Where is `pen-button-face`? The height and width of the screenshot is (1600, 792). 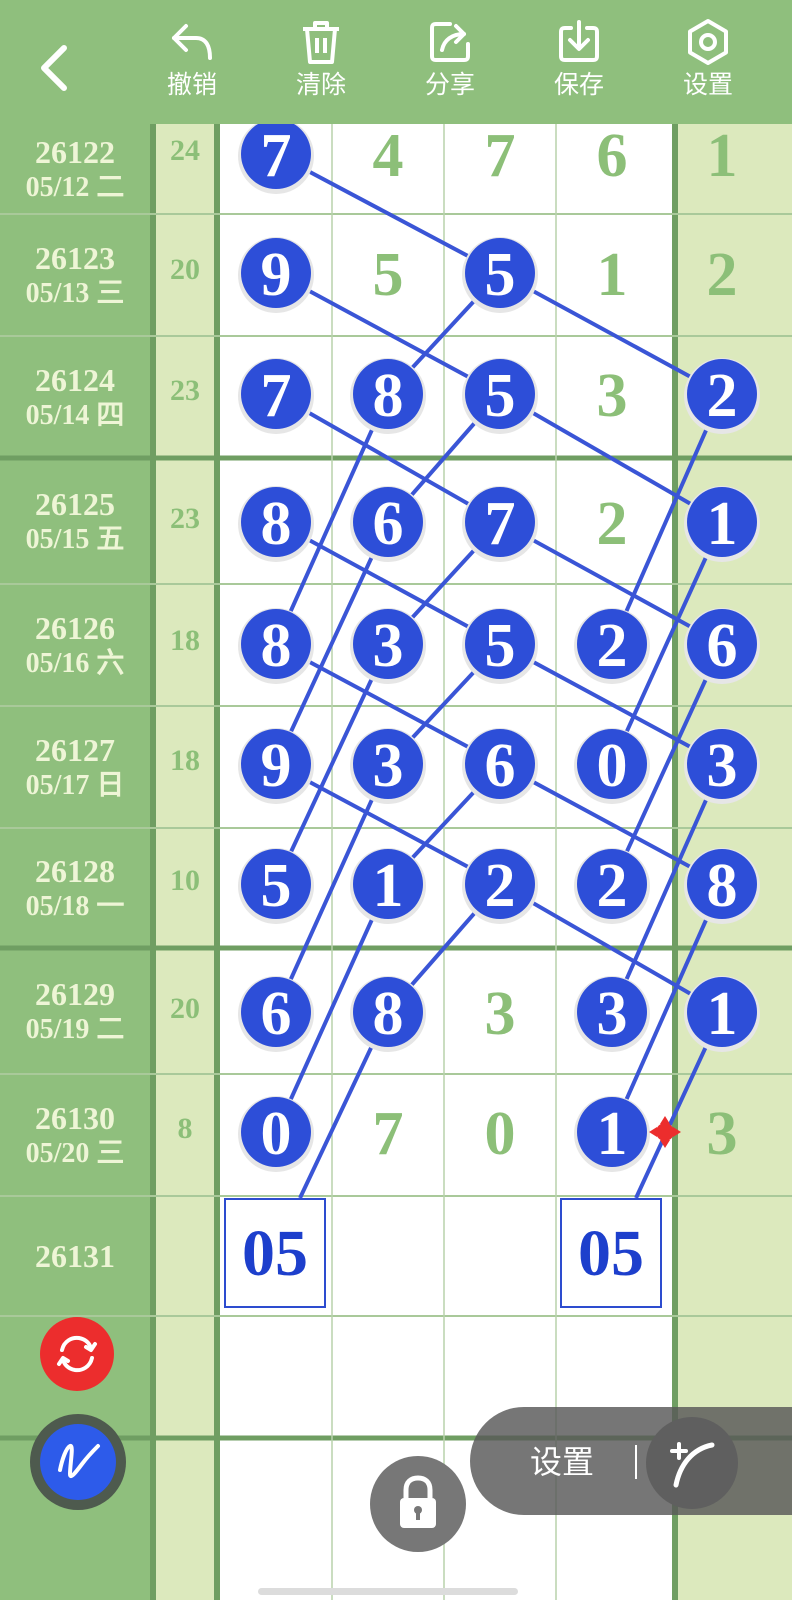
pen-button-face is located at coordinates (78, 1462).